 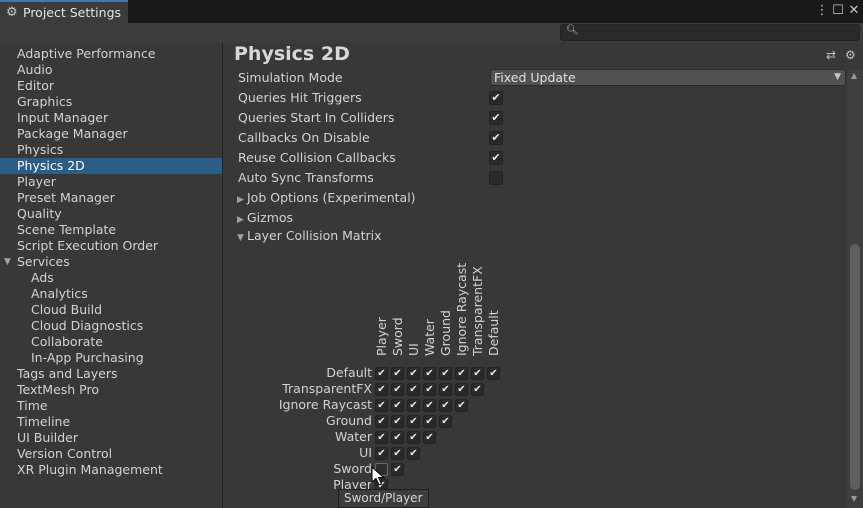 What do you see at coordinates (67, 341) in the screenshot?
I see `sidebar-item-label: Collaborate` at bounding box center [67, 341].